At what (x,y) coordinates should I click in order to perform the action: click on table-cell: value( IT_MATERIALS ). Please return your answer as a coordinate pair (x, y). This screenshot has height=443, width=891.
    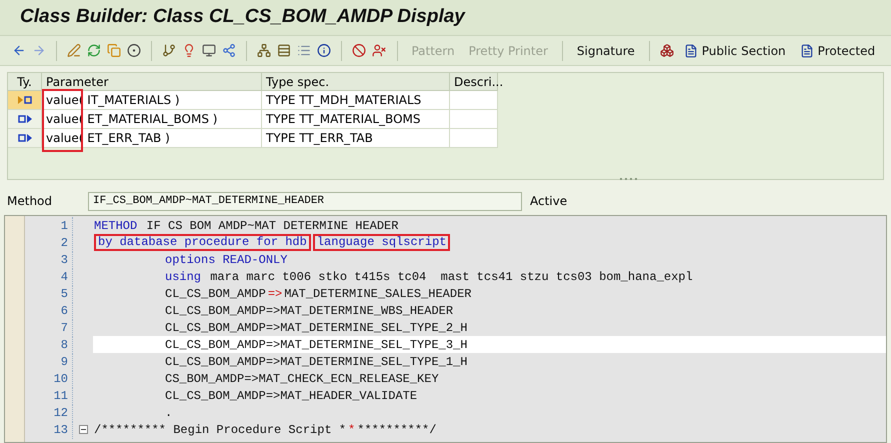
    Looking at the image, I should click on (152, 100).